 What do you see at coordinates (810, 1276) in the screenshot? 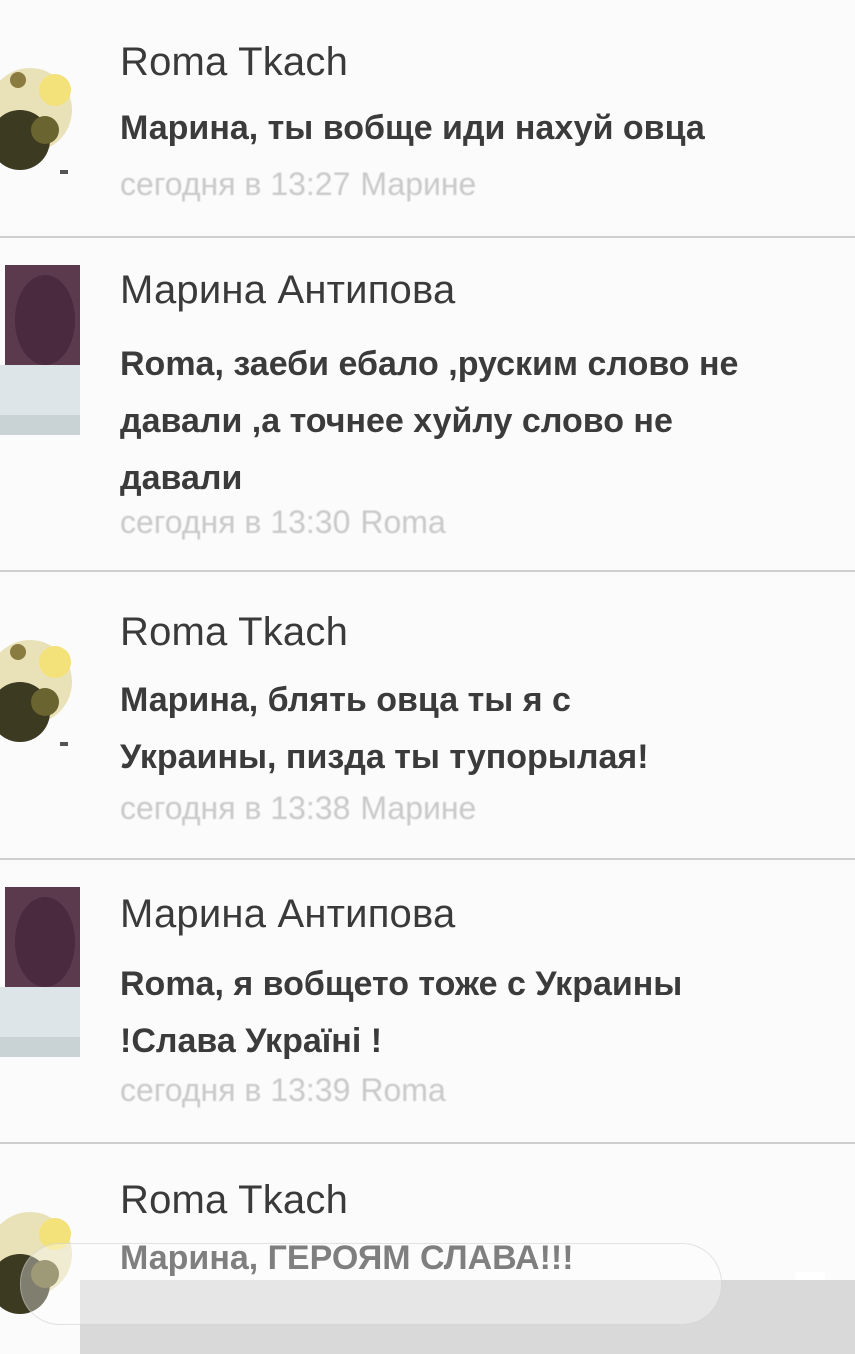
I see `corner-indicator` at bounding box center [810, 1276].